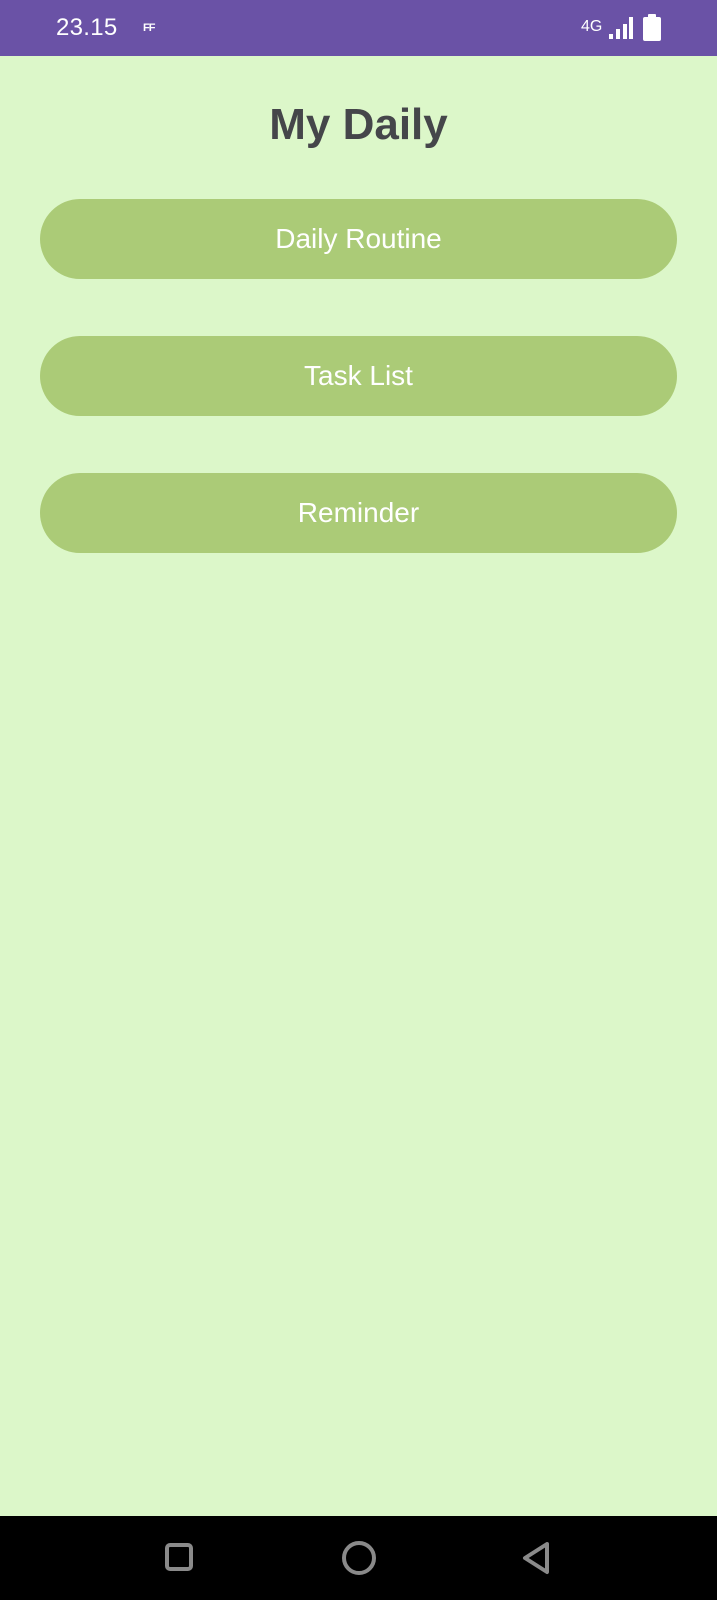 The image size is (717, 1600). I want to click on task-list-button: Task List, so click(358, 376).